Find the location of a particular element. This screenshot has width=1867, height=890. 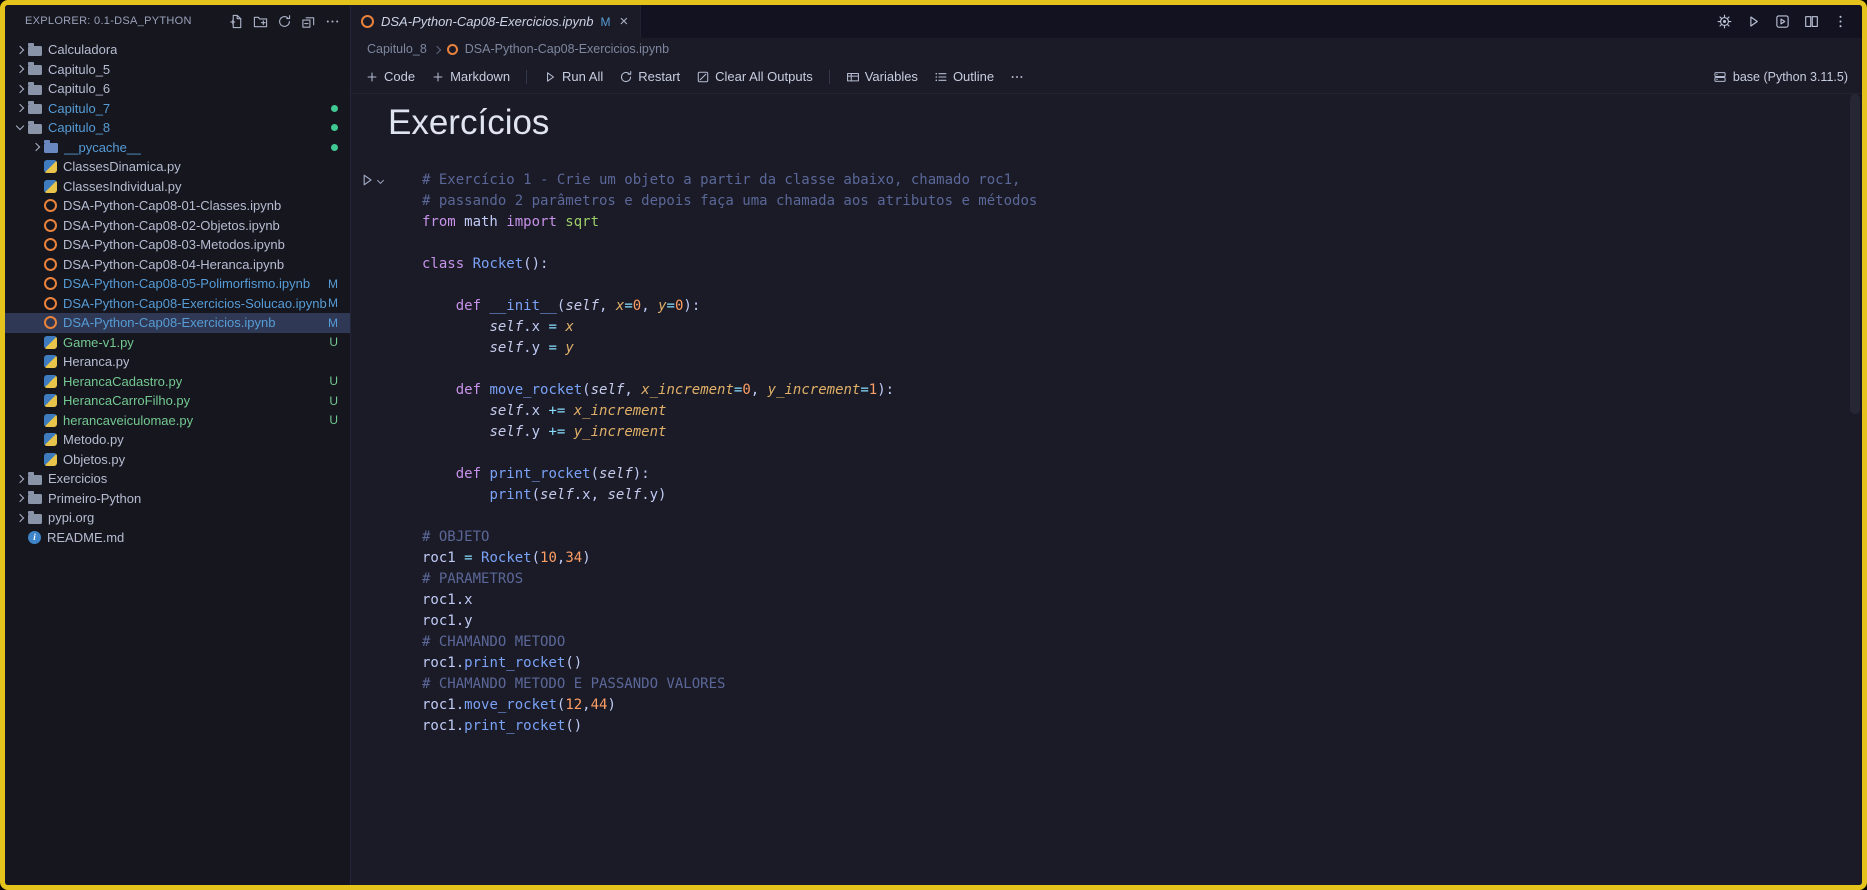

tree-item-herancaveiculomae-py: herancaveiculomae.py U is located at coordinates (177, 421).